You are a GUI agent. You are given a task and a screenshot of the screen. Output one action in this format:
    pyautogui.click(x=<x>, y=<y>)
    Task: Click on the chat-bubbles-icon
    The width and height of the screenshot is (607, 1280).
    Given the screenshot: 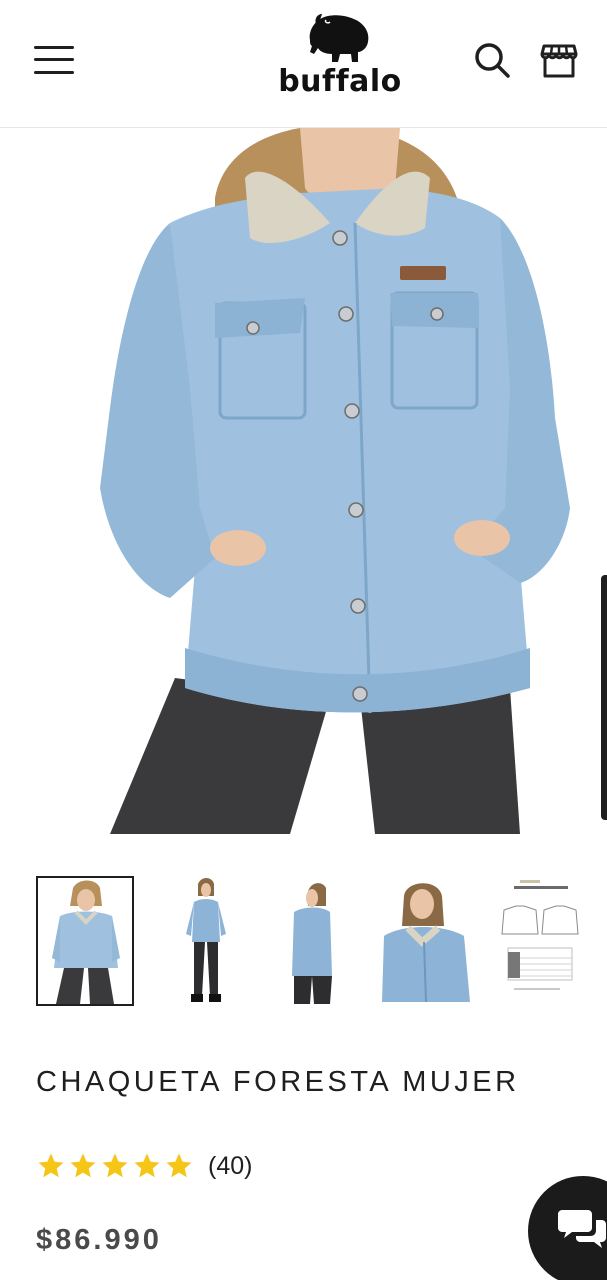 What is the action you would take?
    pyautogui.click(x=582, y=1229)
    